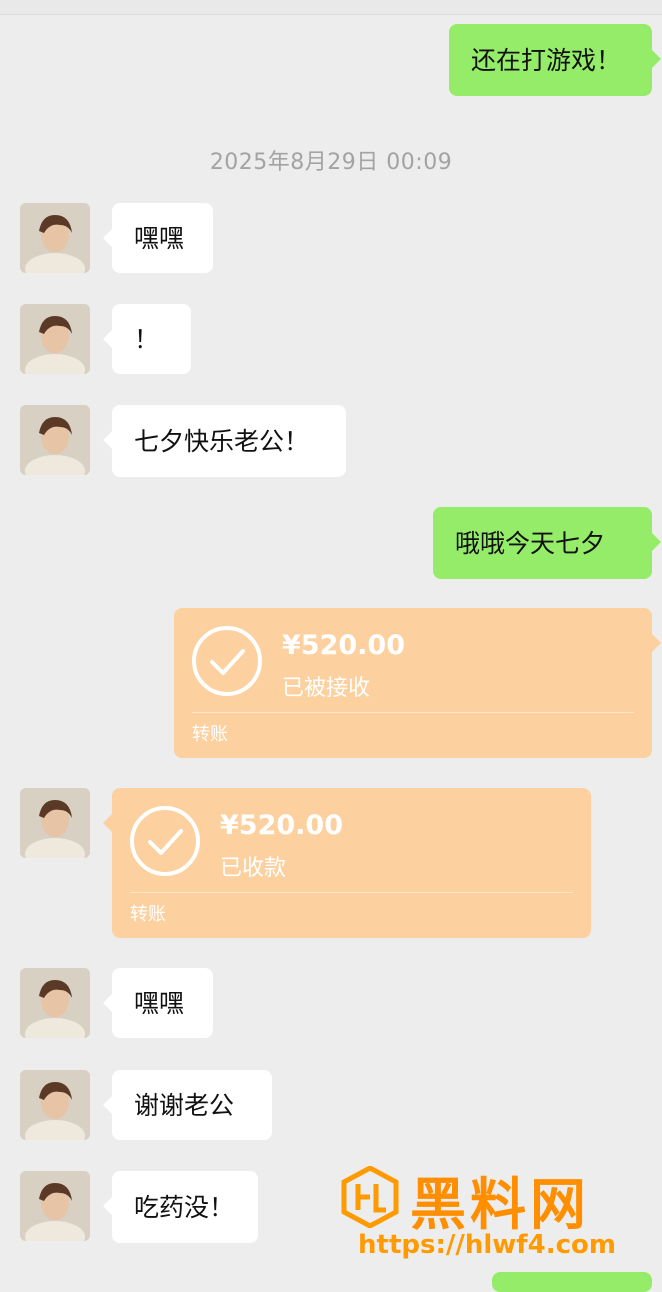 This screenshot has height=1292, width=662. I want to click on transfer-status: 已被接收, so click(326, 688).